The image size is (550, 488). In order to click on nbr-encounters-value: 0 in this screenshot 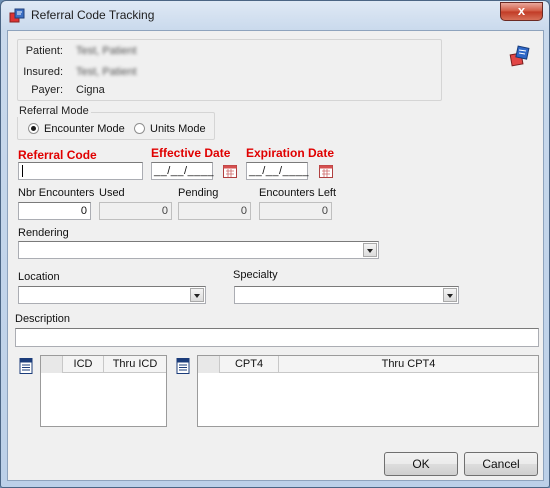, I will do `click(83, 211)`.